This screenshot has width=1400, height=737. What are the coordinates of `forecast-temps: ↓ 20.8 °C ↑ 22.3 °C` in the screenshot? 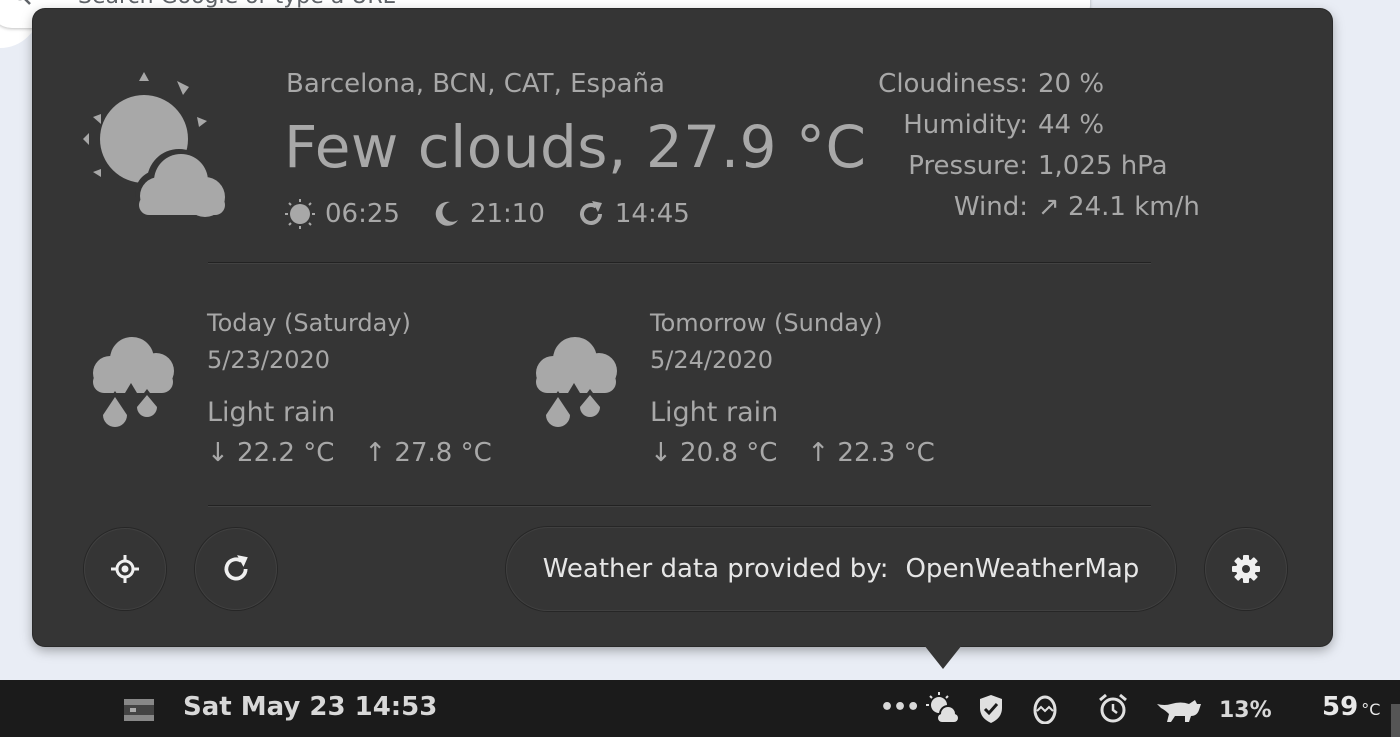 It's located at (792, 453).